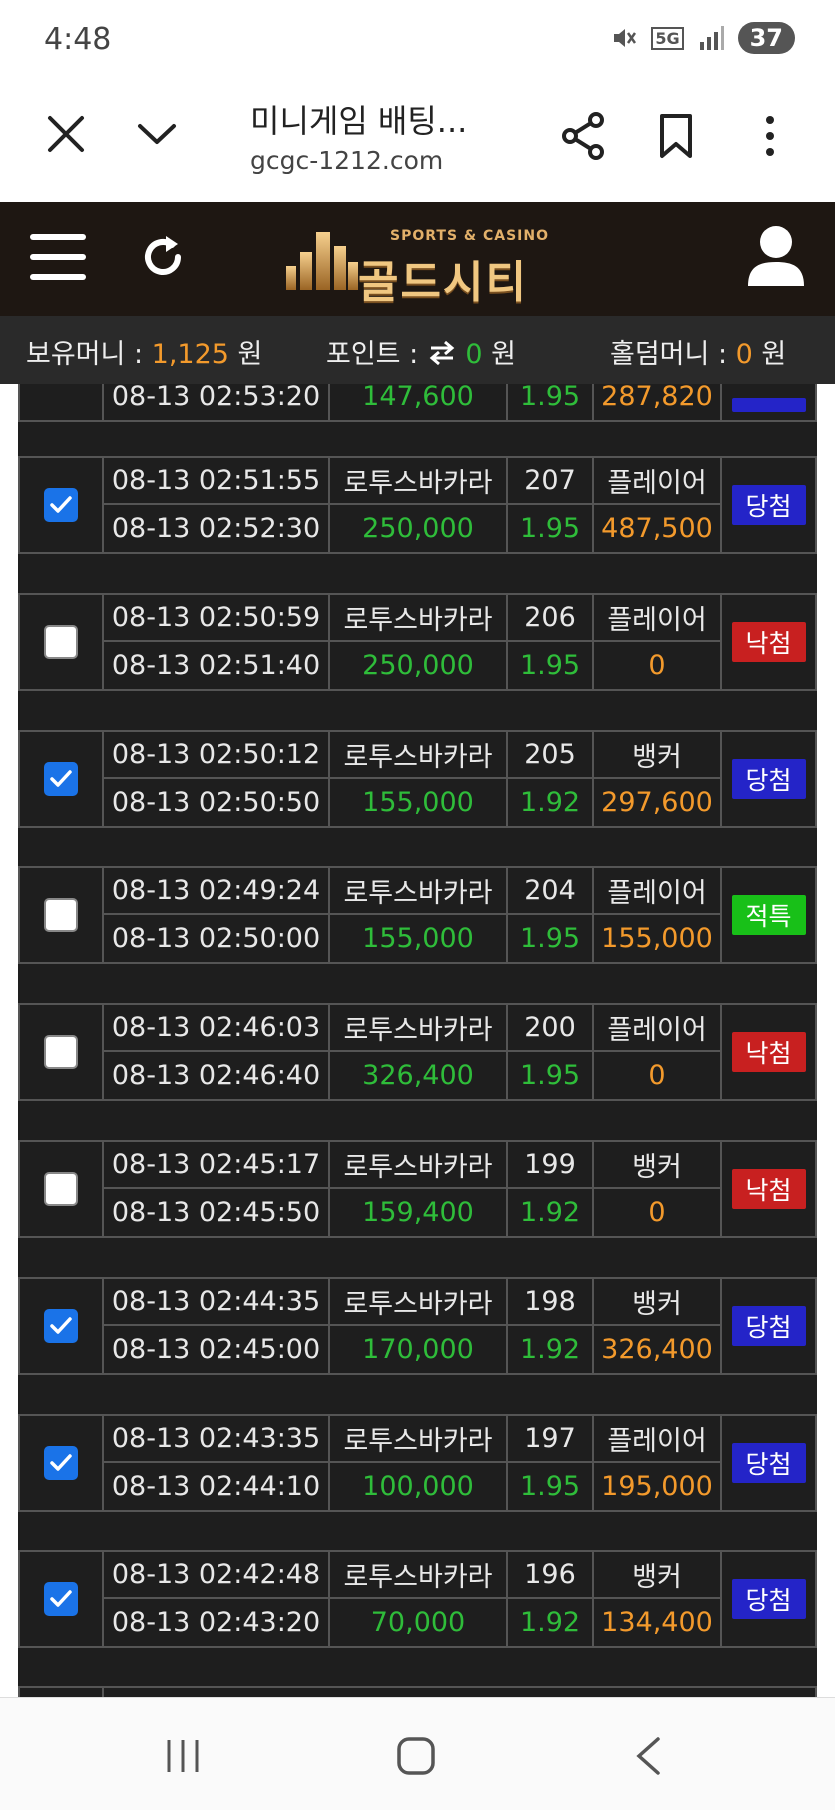 The height and width of the screenshot is (1810, 835). What do you see at coordinates (417, 1691) in the screenshot?
I see `bet-row-partial-bottom` at bounding box center [417, 1691].